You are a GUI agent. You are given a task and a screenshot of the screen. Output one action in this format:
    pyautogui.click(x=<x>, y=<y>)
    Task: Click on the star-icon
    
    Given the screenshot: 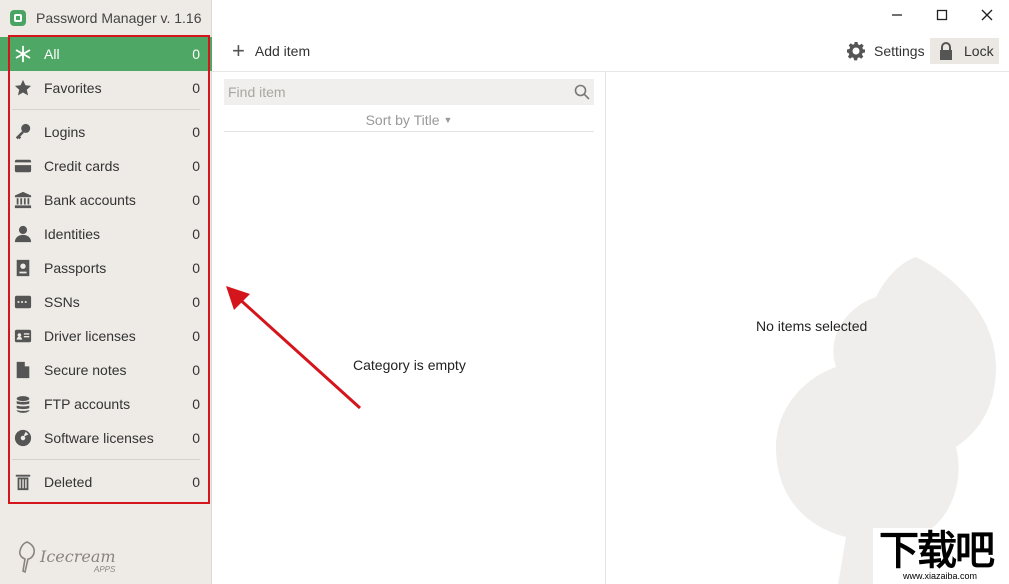 What is the action you would take?
    pyautogui.click(x=23, y=88)
    